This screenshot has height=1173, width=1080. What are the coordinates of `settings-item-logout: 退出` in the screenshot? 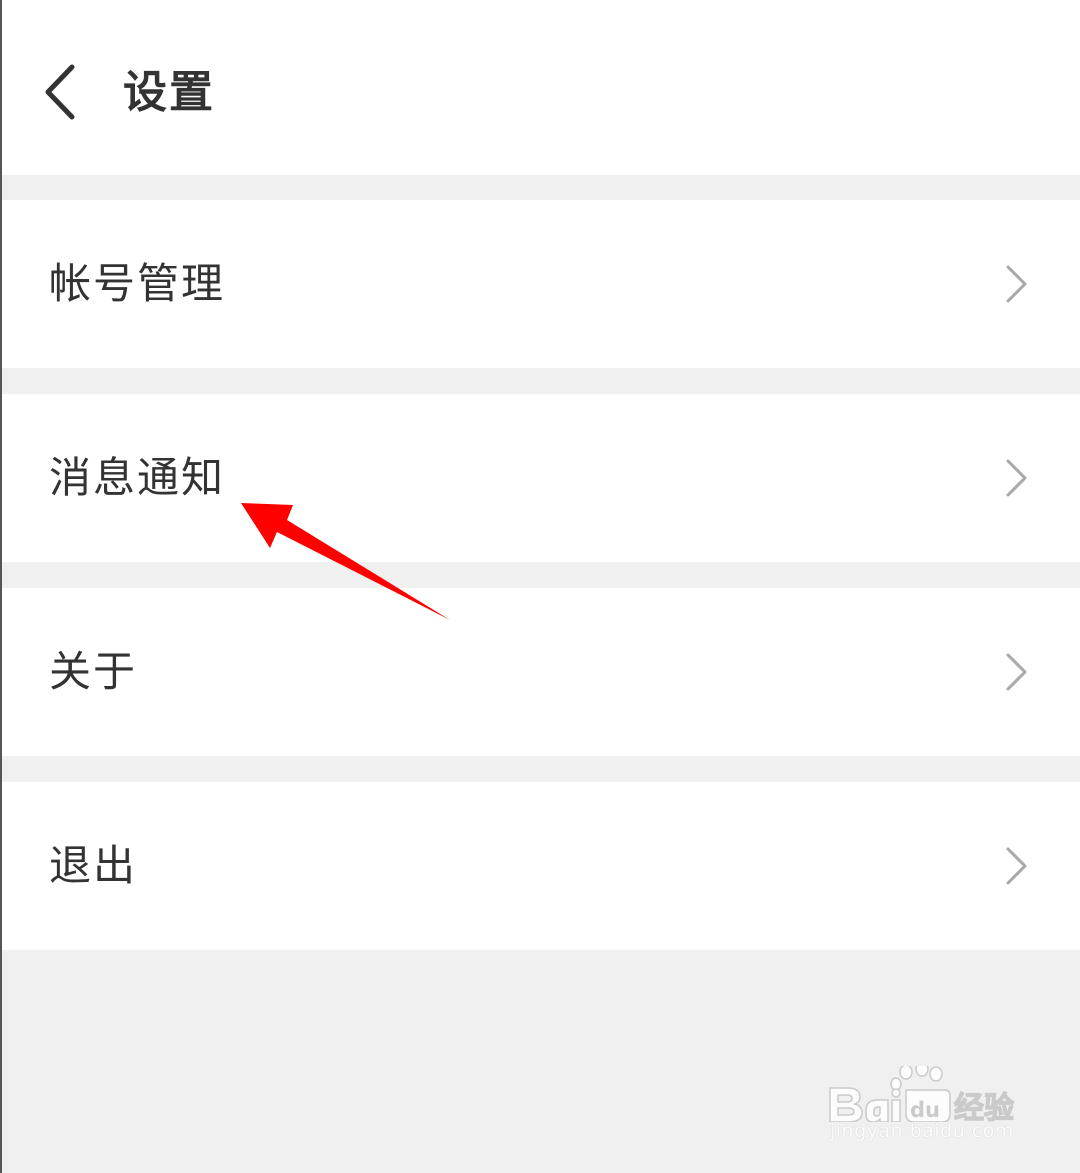 It's located at (541, 866).